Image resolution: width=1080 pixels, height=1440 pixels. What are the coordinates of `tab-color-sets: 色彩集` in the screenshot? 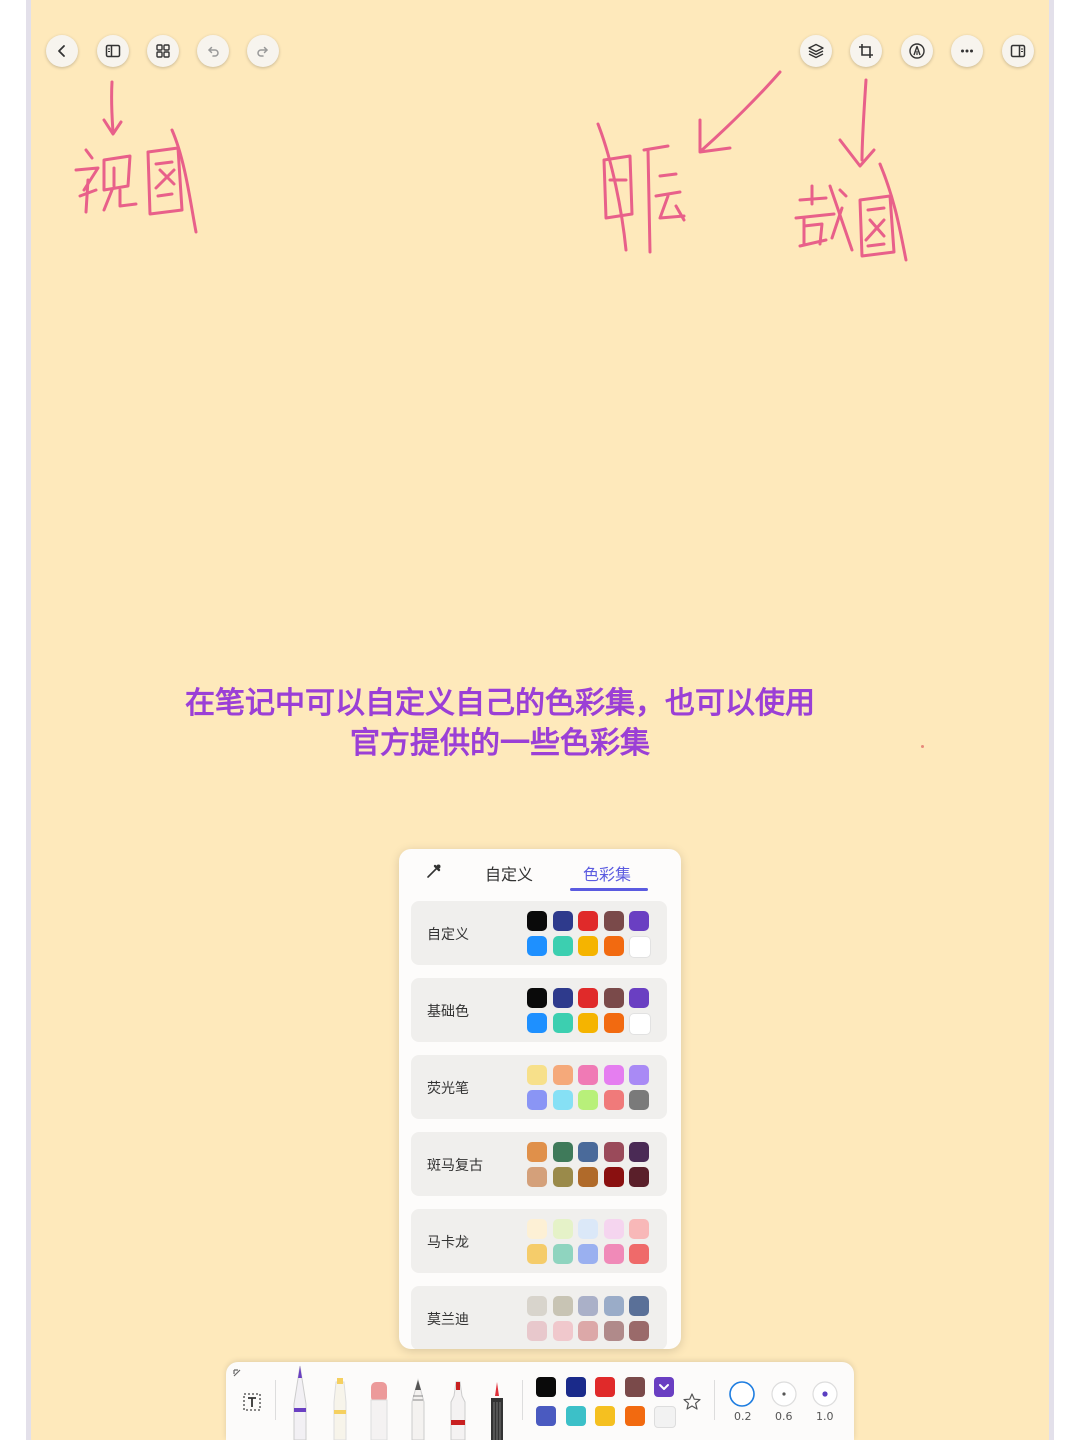 It's located at (607, 873).